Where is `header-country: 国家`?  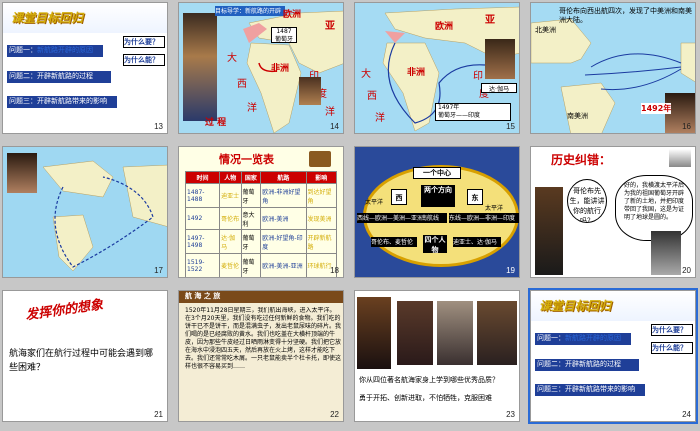
header-country: 国家 is located at coordinates (251, 177).